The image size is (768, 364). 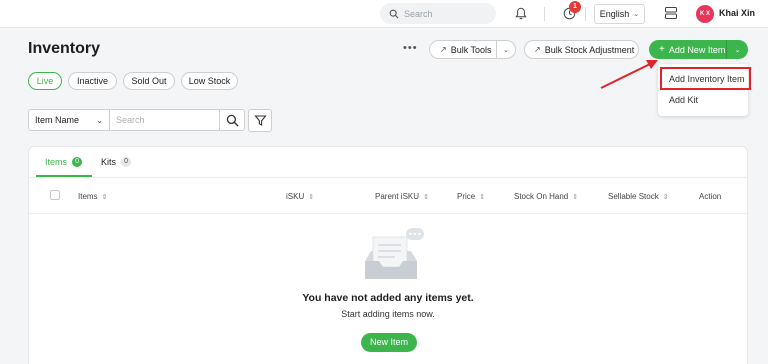 I want to click on page-title: Inventory, so click(x=64, y=48).